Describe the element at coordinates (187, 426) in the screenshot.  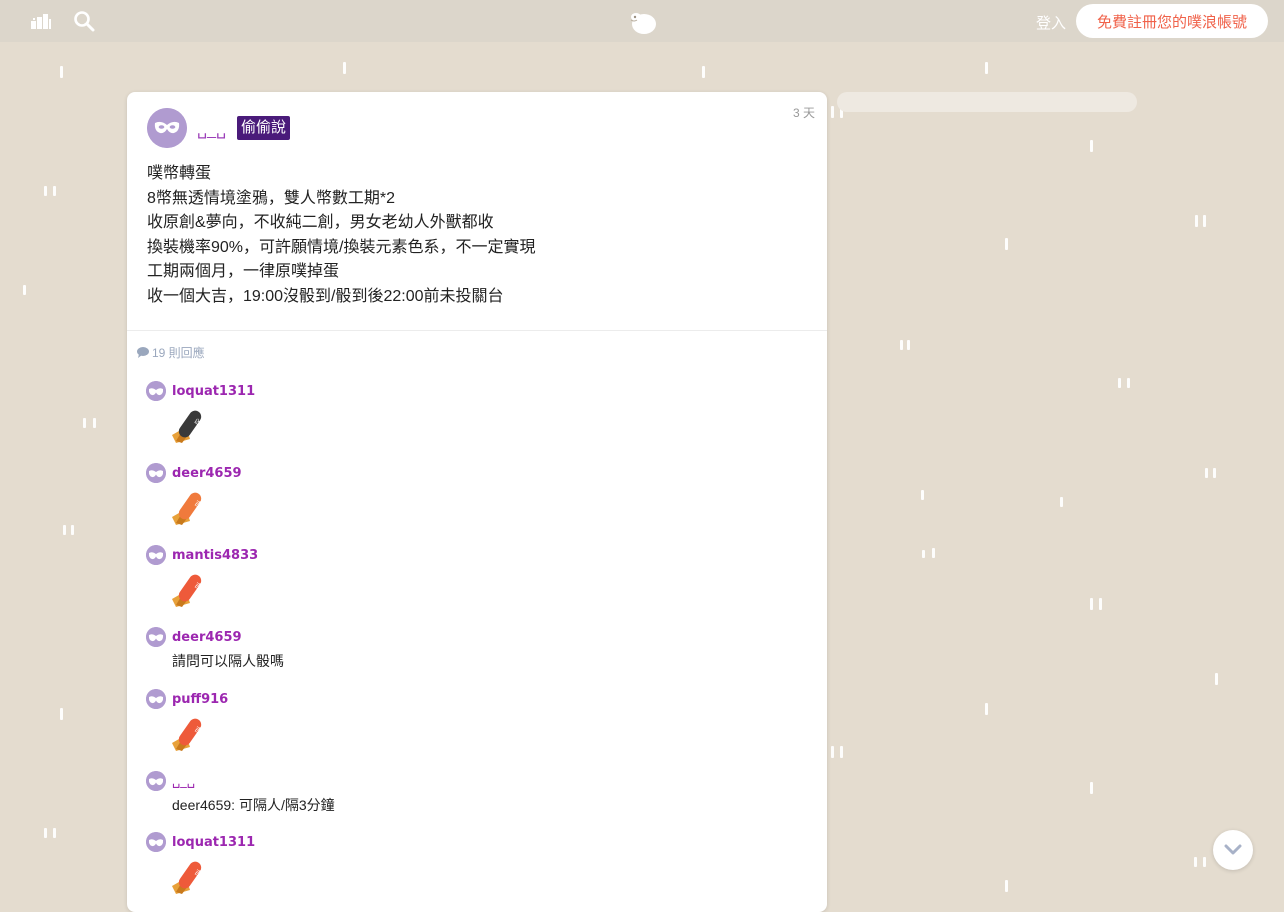
I see `fortune-stick-sticker-icon: 凶` at that location.